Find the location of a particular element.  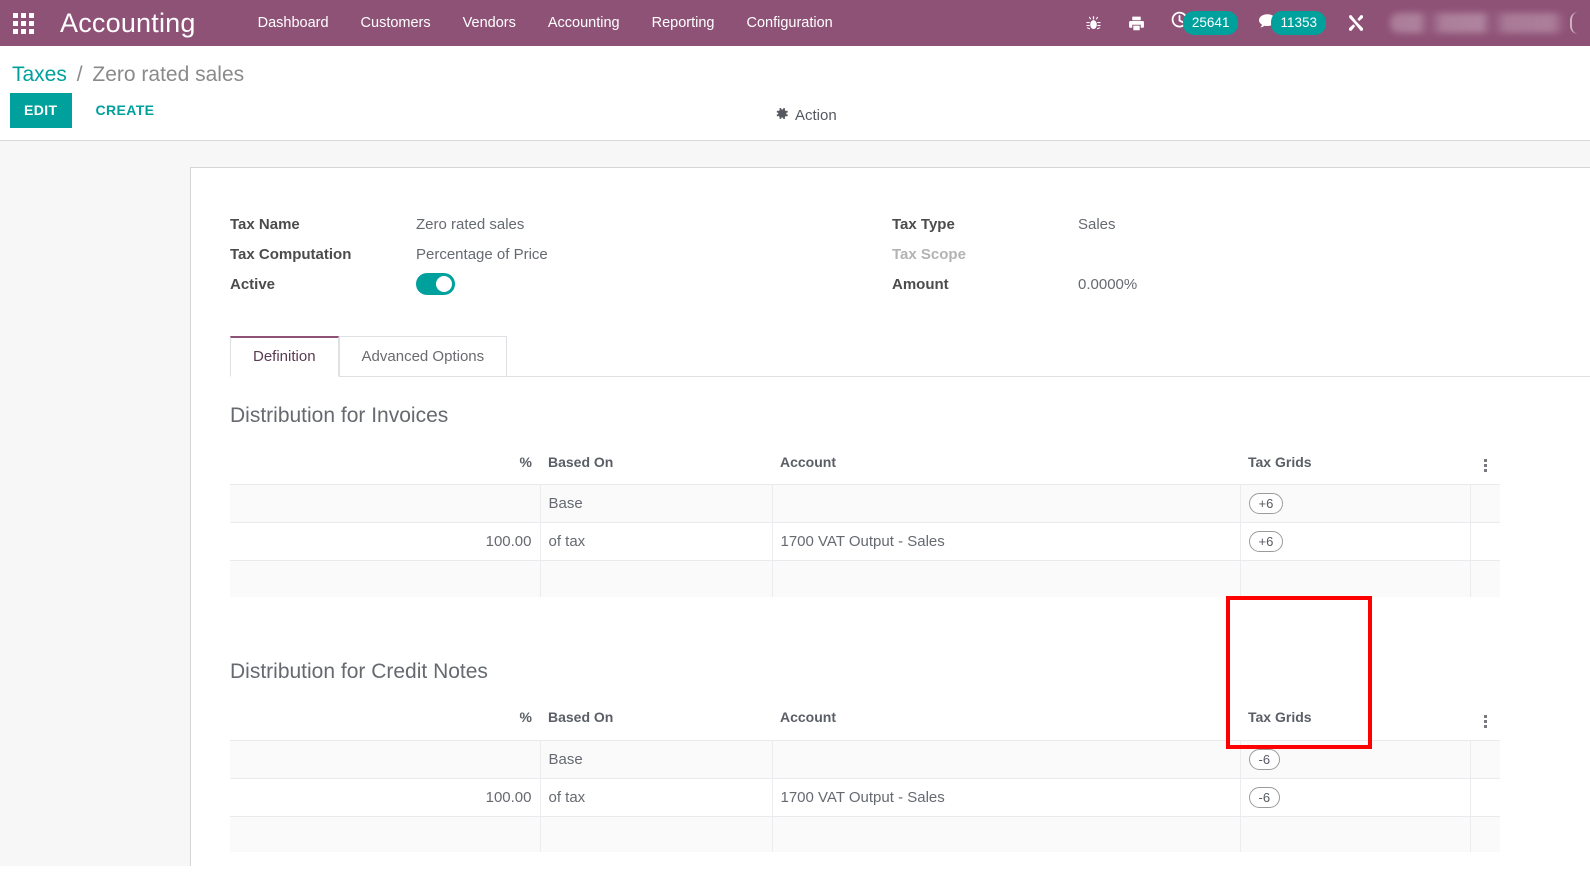

table-row: 100.00 of tax 1700 VAT Output - Sales -6 is located at coordinates (865, 797).